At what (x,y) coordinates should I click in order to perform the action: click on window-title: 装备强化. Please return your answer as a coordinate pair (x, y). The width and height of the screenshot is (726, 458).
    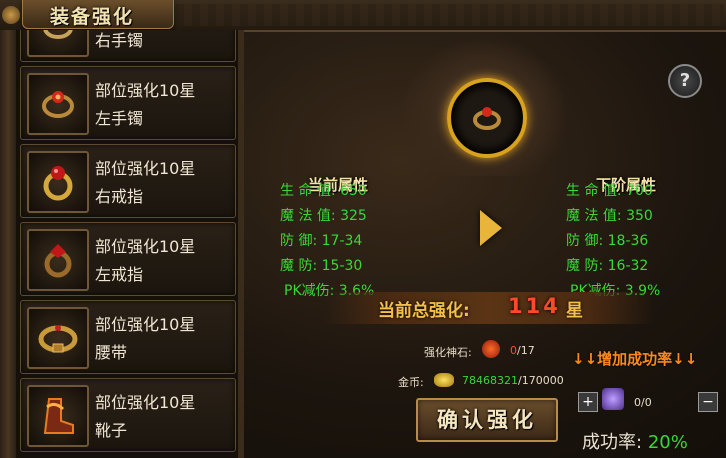
    Looking at the image, I should click on (92, 17).